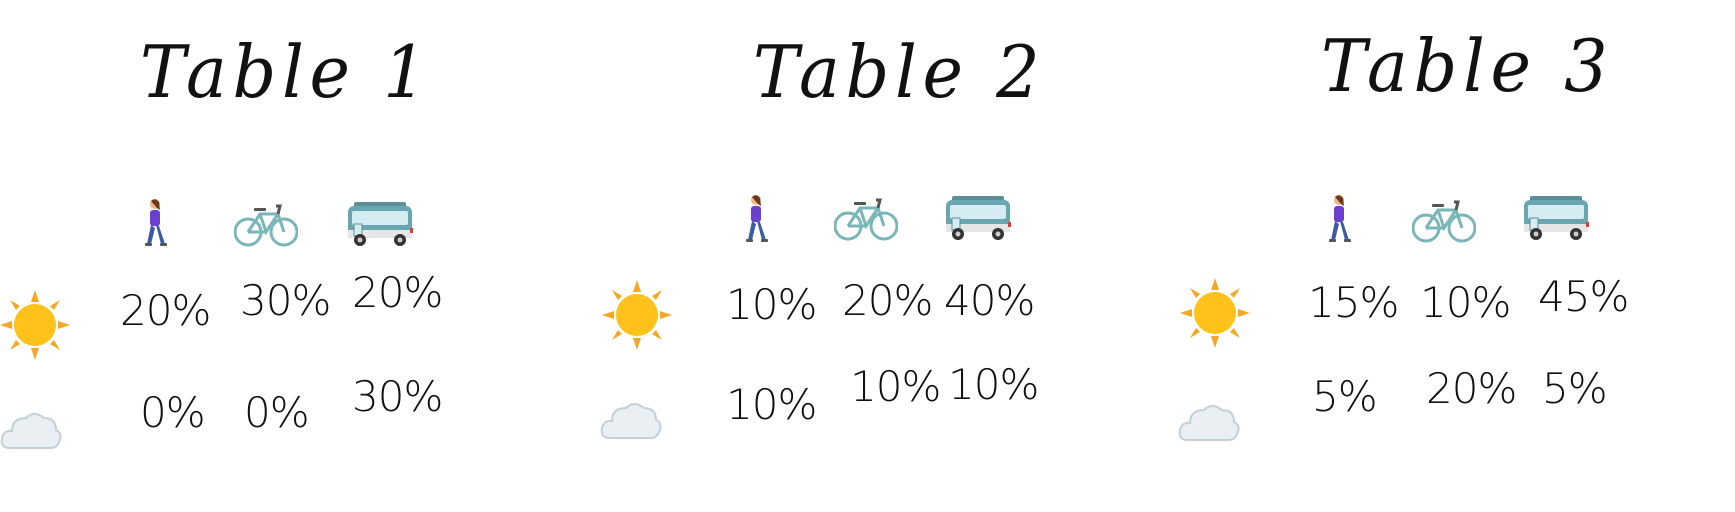 The width and height of the screenshot is (1735, 512). What do you see at coordinates (1467, 66) in the screenshot?
I see `table-title: Table 3` at bounding box center [1467, 66].